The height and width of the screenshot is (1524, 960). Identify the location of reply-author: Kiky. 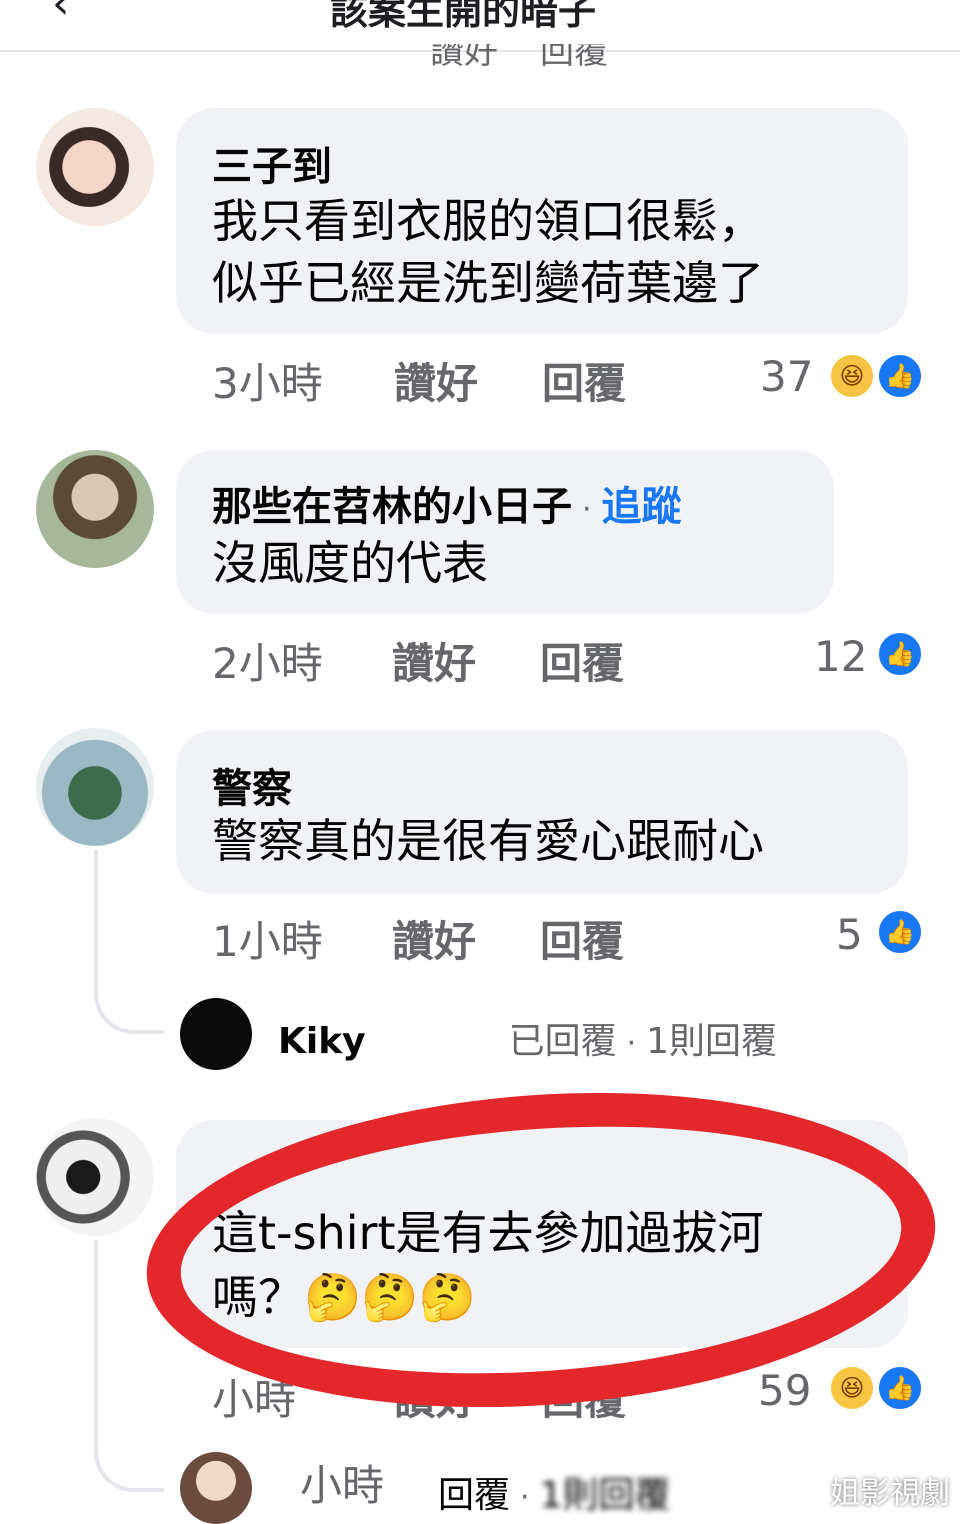
(322, 1041).